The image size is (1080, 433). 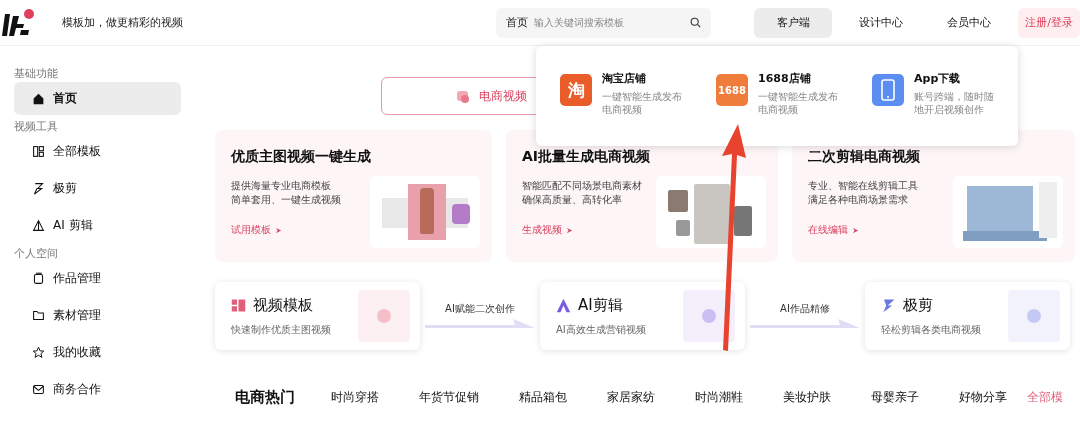 I want to click on menu-item-title: 淘宝店铺, so click(x=624, y=78).